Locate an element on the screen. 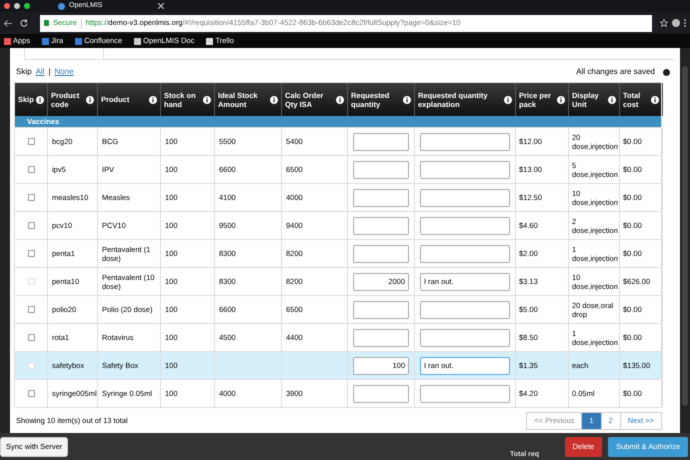 The width and height of the screenshot is (690, 460). close-tab-icon is located at coordinates (161, 6).